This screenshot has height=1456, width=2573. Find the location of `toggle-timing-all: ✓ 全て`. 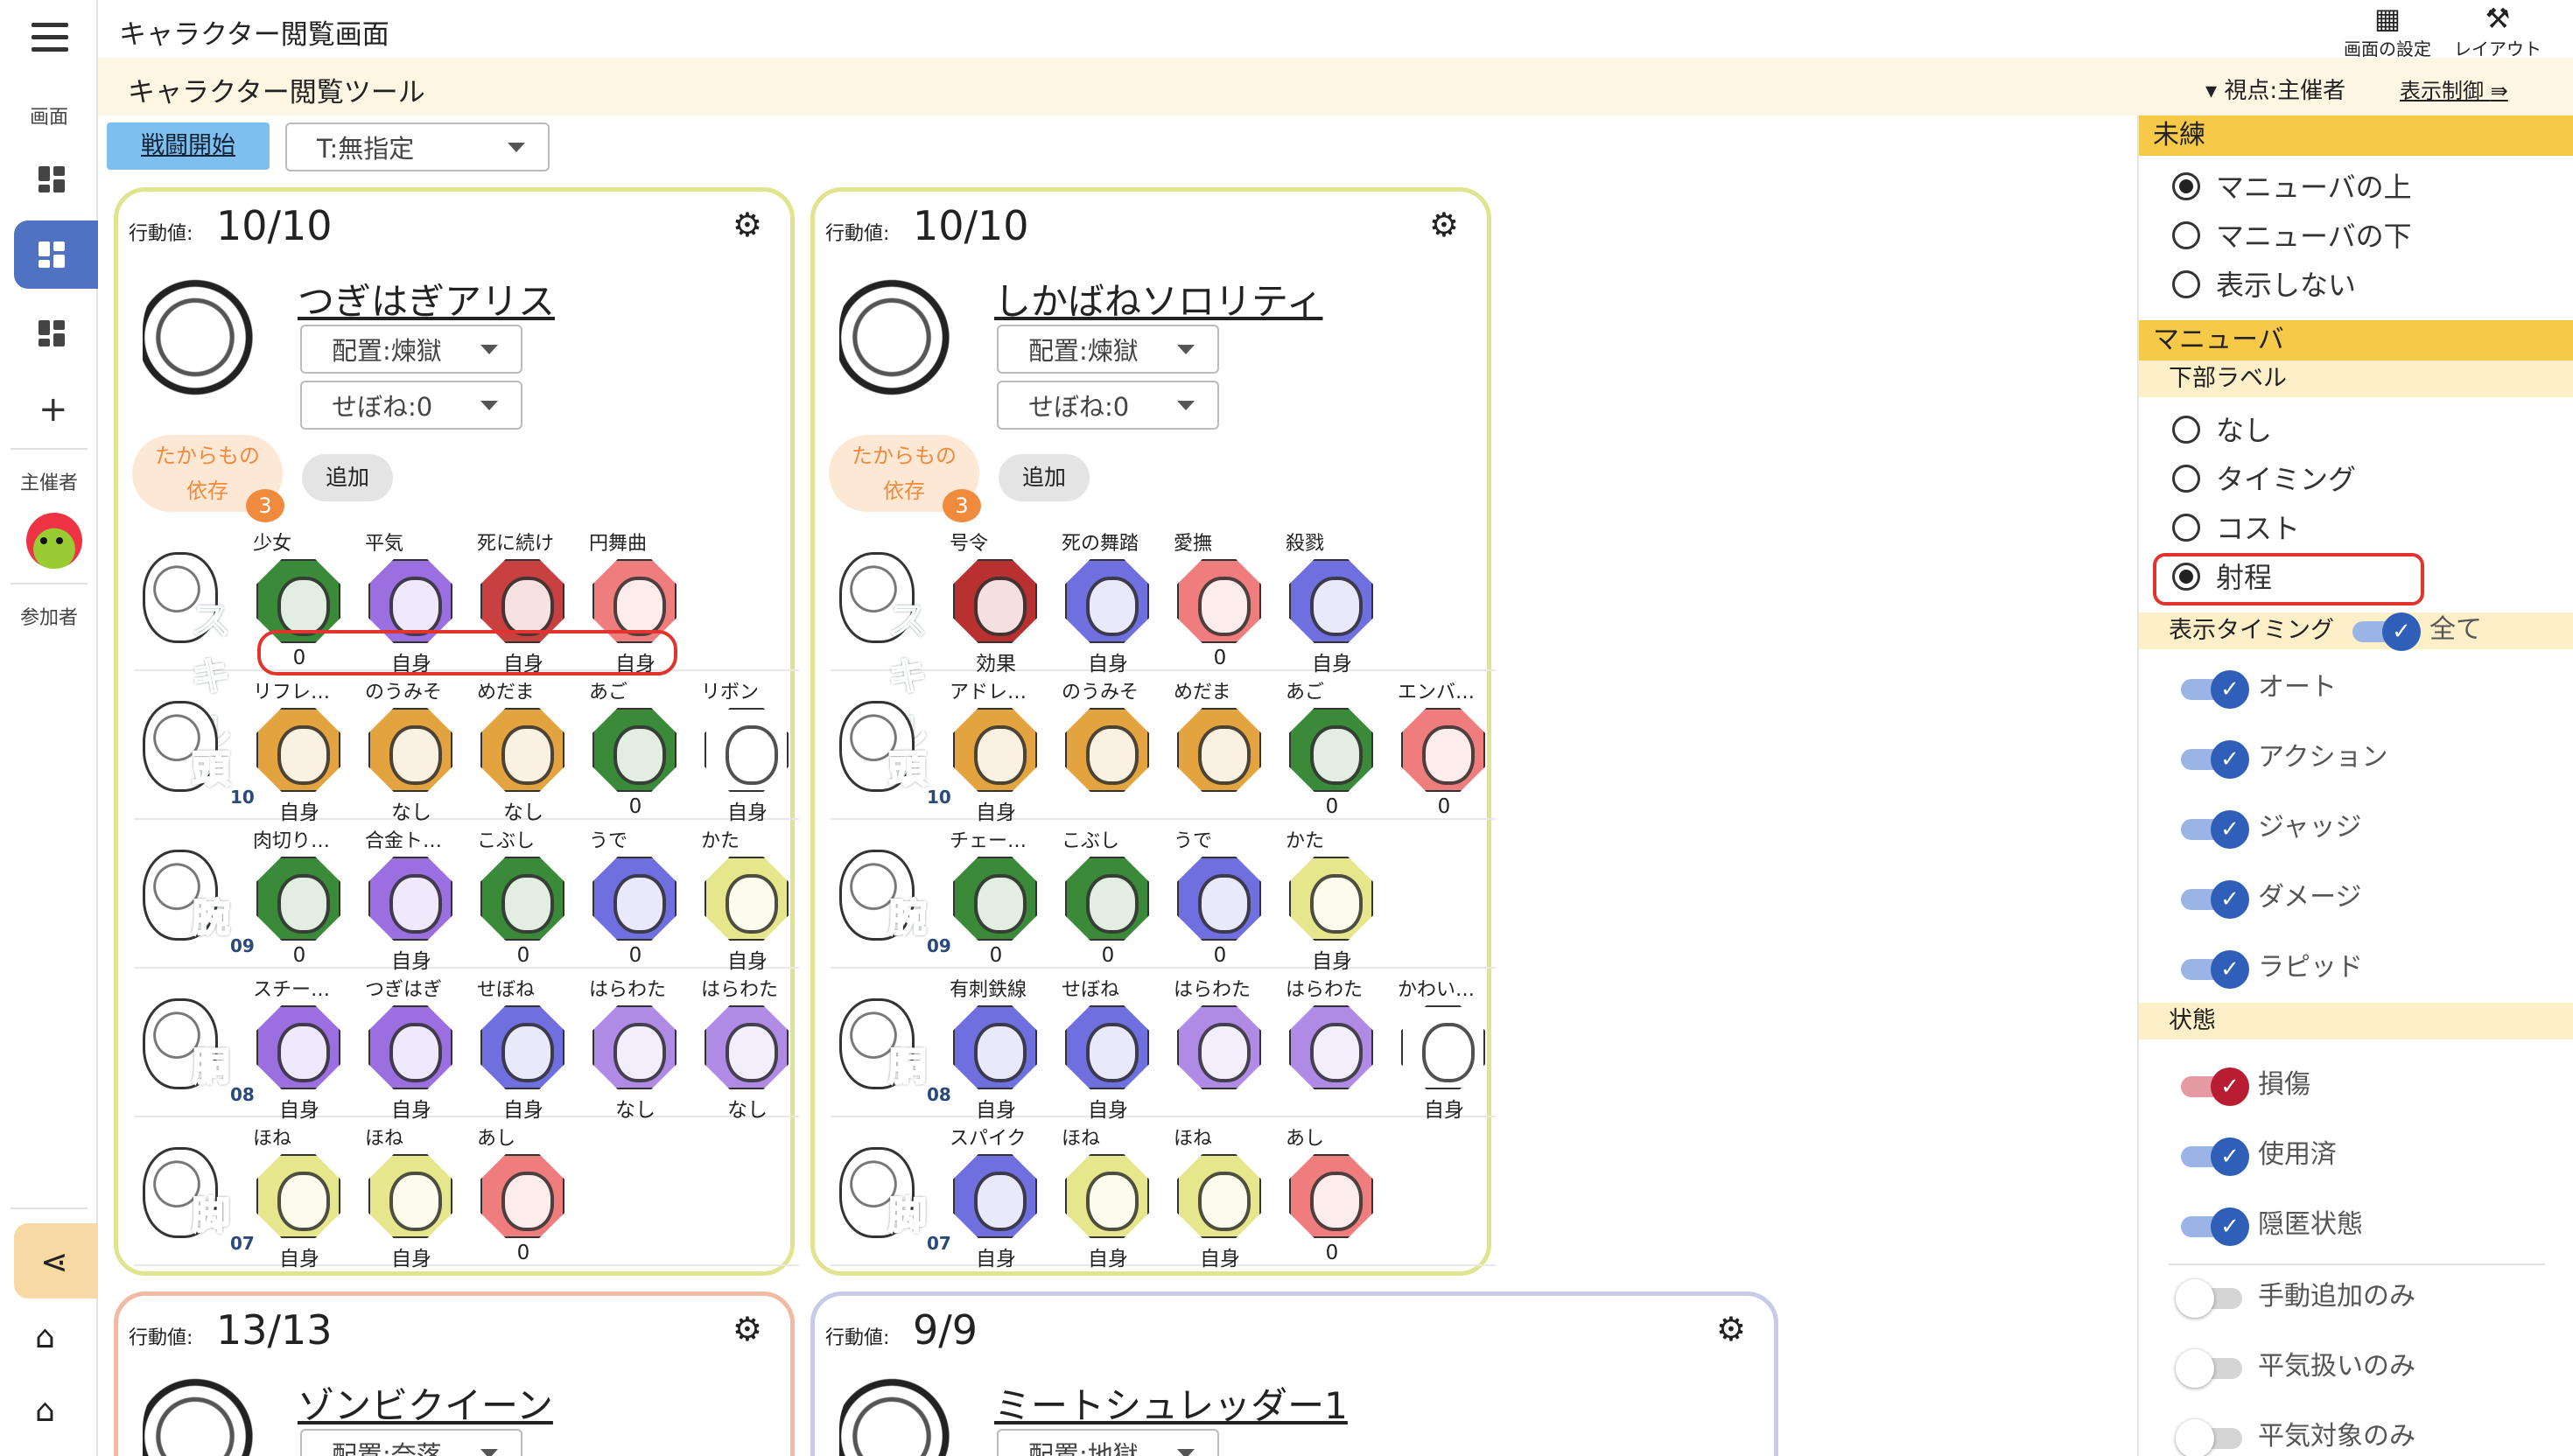

toggle-timing-all: ✓ 全て is located at coordinates (2417, 631).